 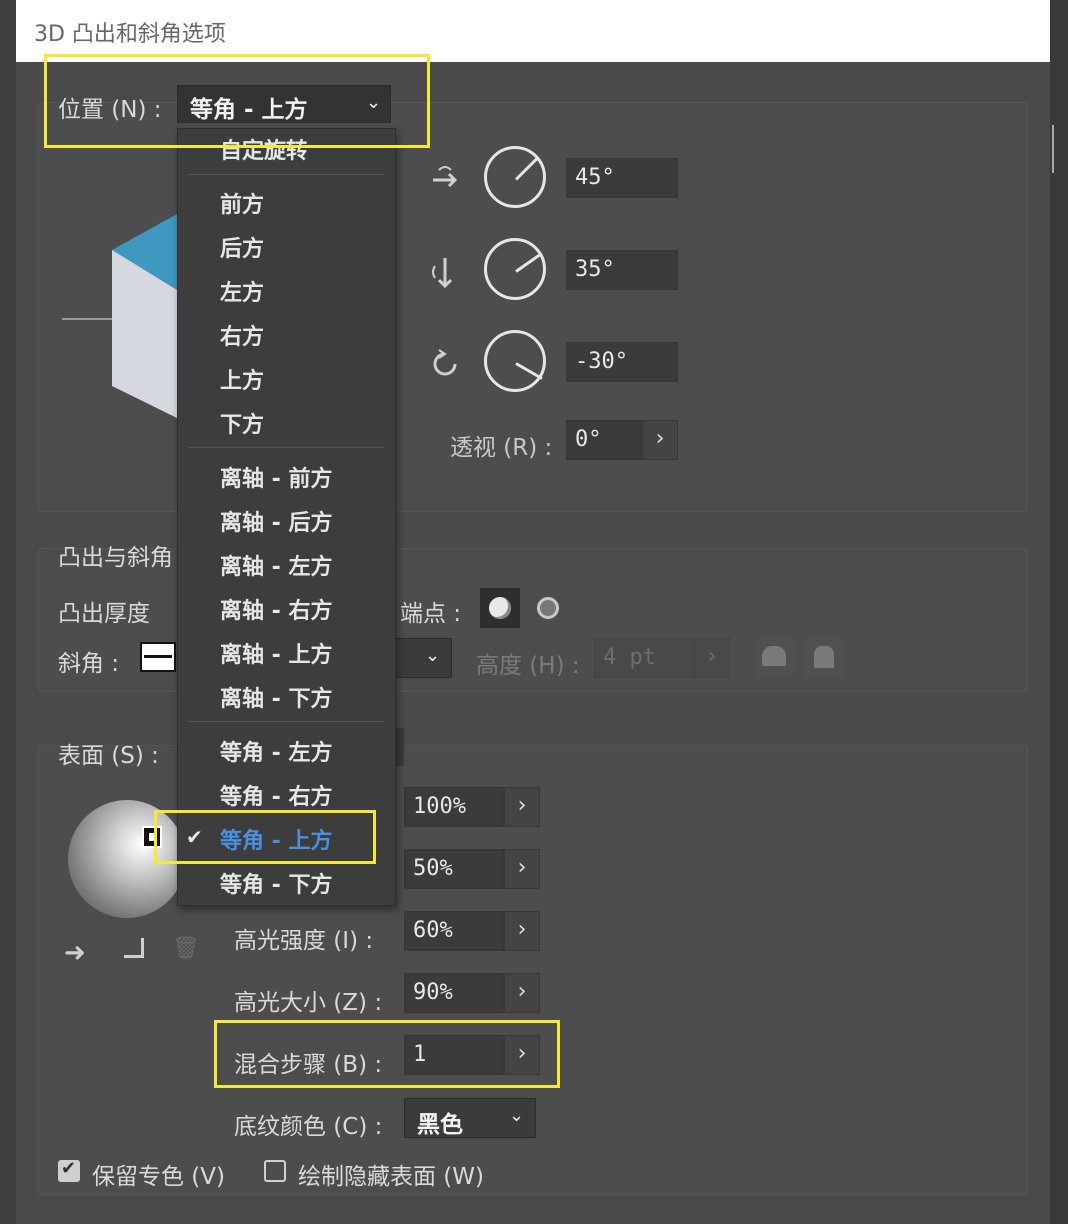 I want to click on cube-icon, so click(x=144, y=316).